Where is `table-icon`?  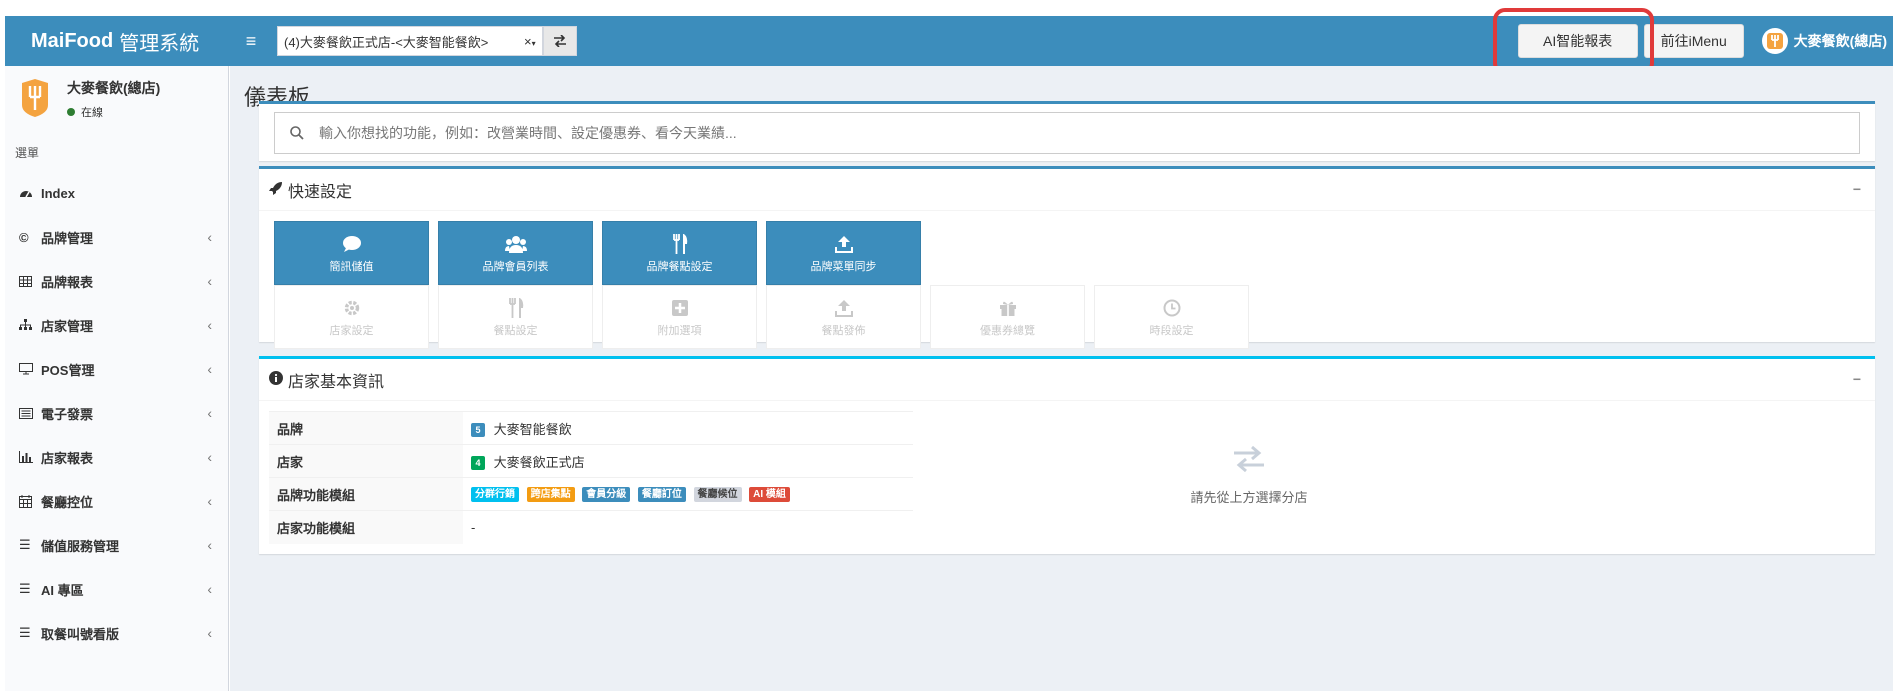
table-icon is located at coordinates (29, 281).